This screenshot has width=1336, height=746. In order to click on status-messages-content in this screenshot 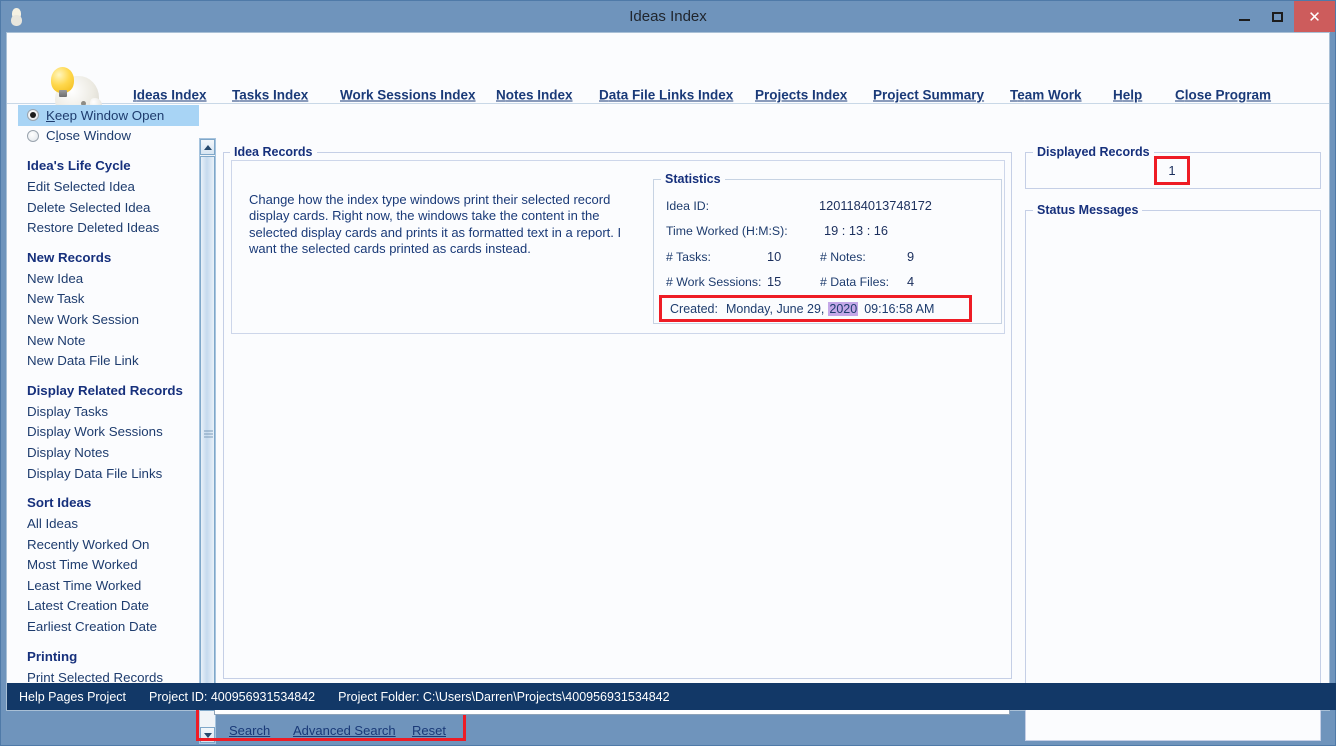, I will do `click(1173, 476)`.